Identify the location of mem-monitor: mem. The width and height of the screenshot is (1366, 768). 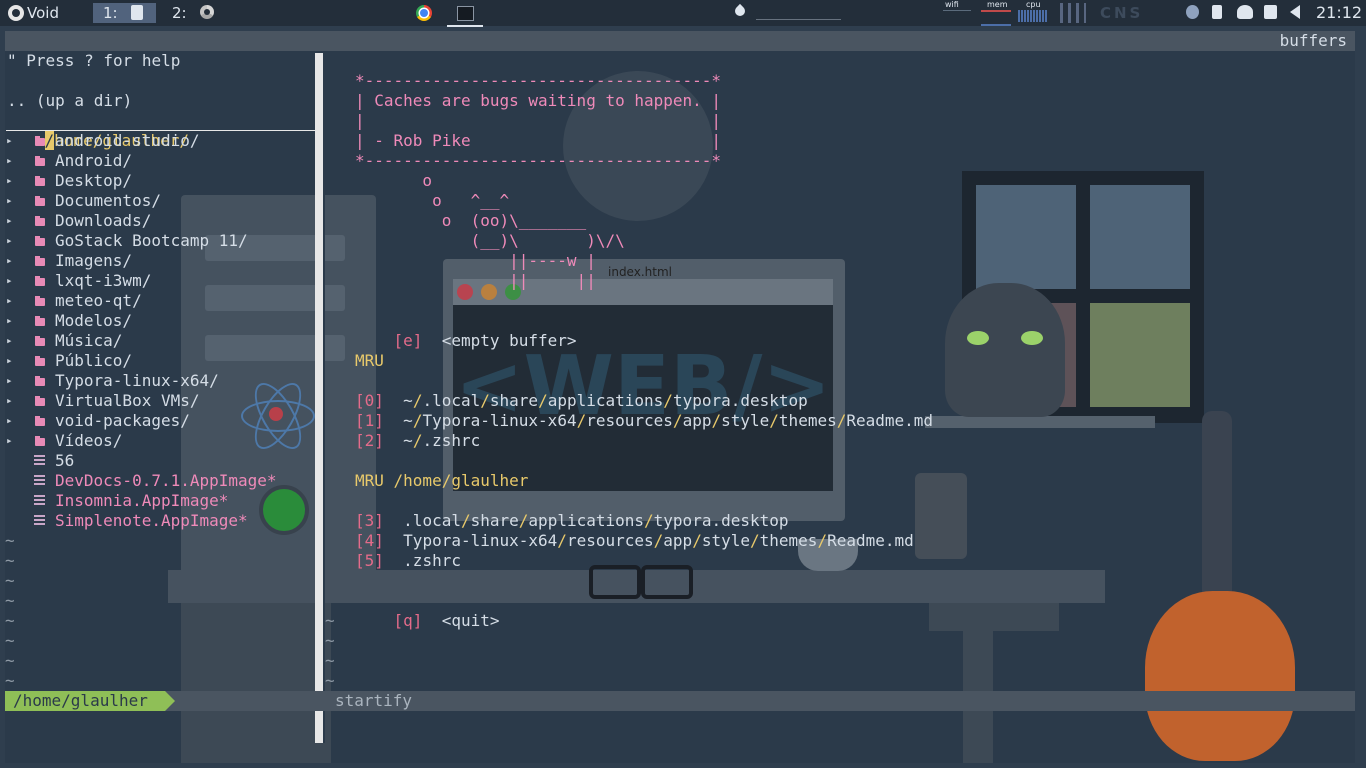
(996, 13).